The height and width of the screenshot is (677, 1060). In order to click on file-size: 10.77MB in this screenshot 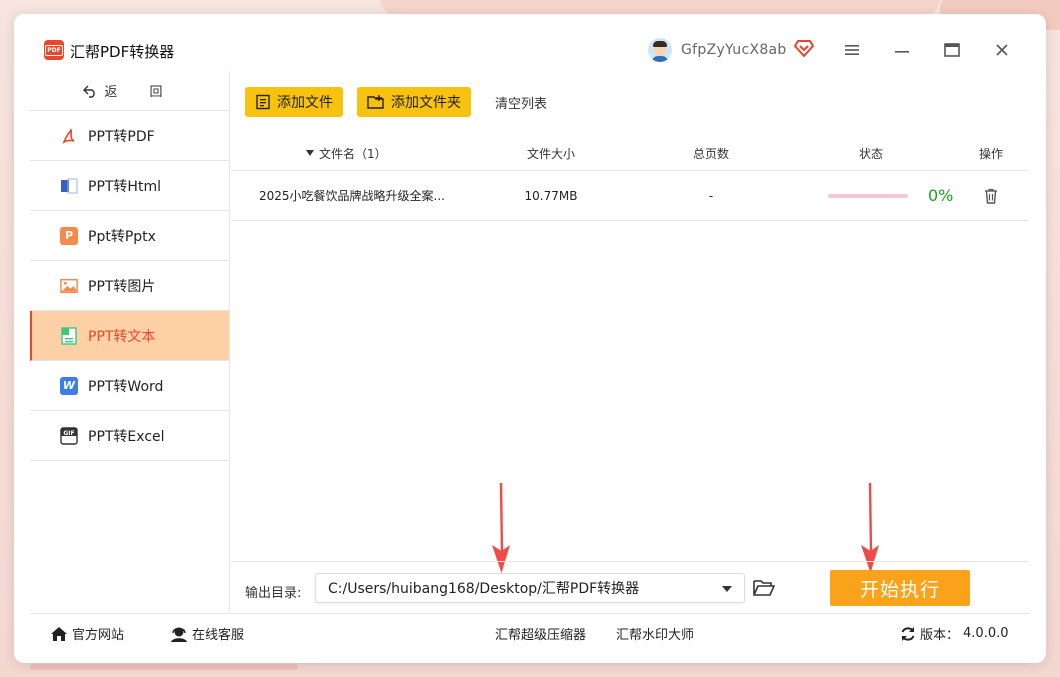, I will do `click(551, 195)`.